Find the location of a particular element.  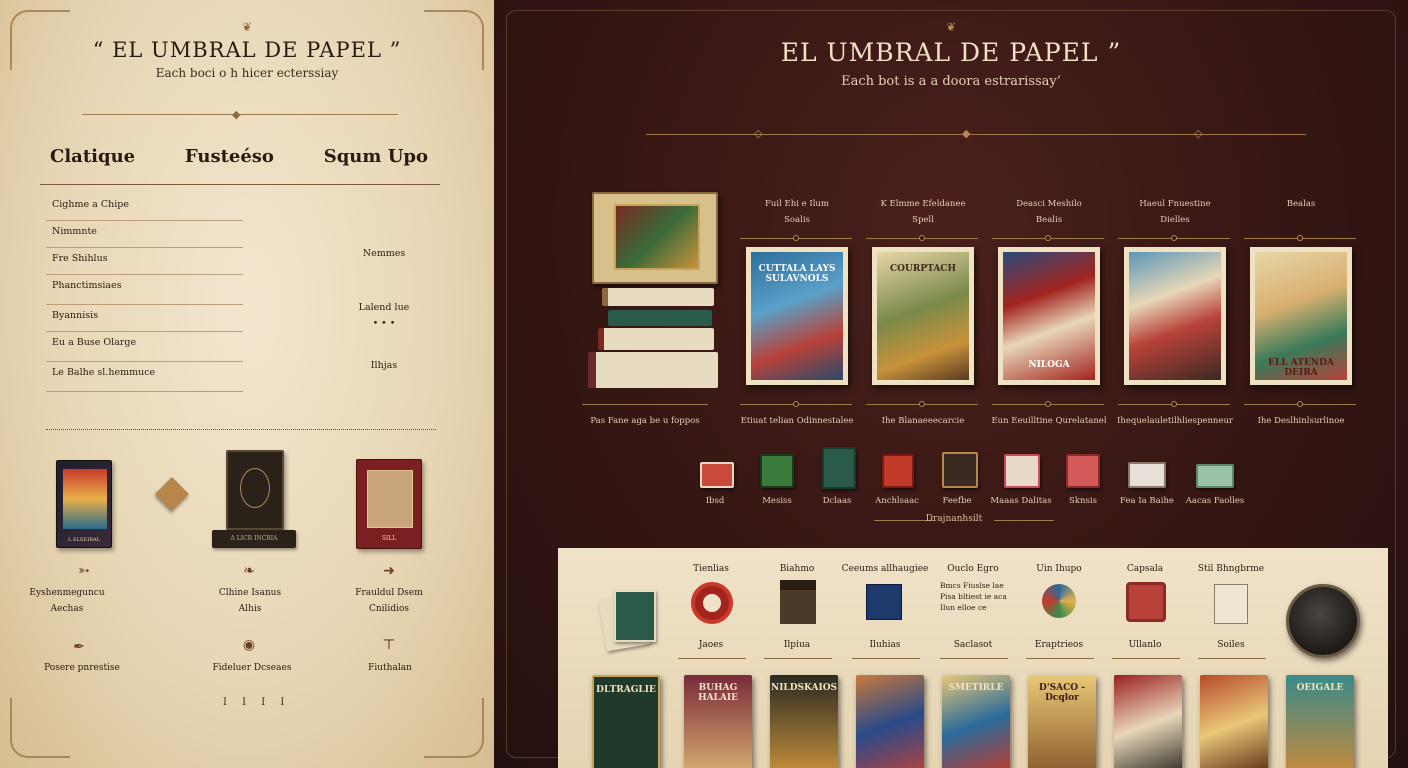

tab-fusteeso: Fusteéso is located at coordinates (229, 156).